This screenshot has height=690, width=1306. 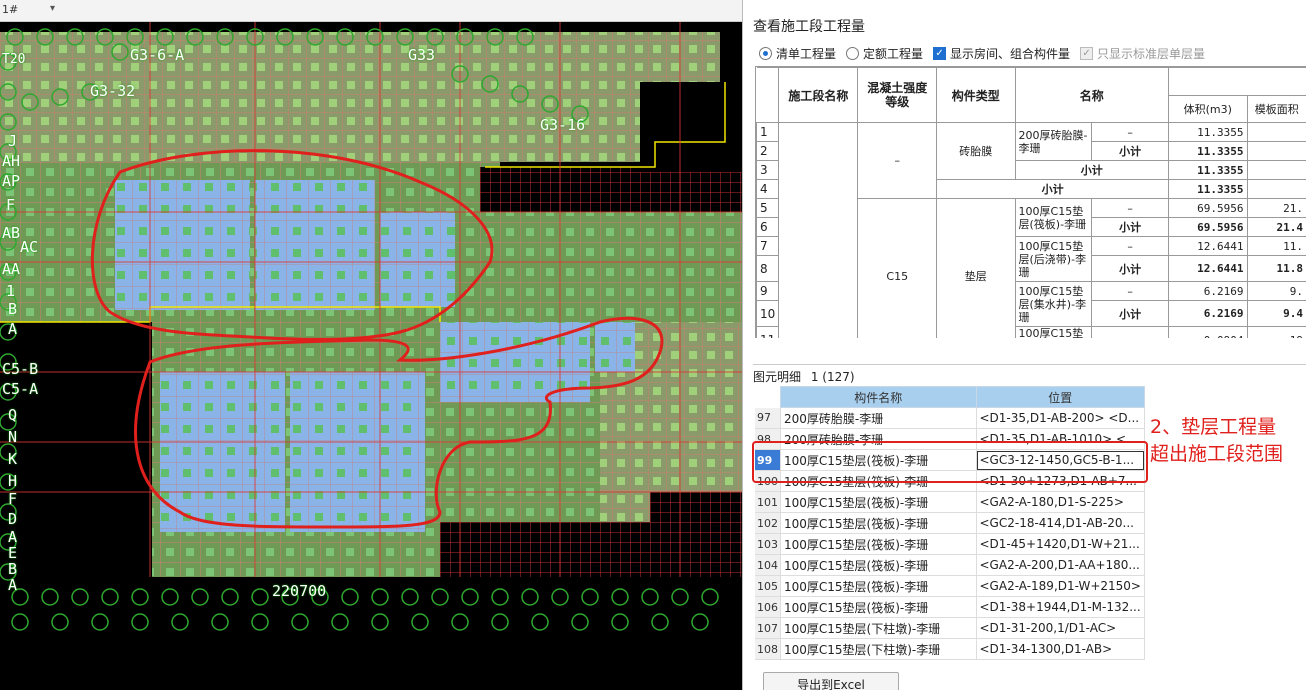 What do you see at coordinates (157, 55) in the screenshot?
I see `grid-label: G3-6-A` at bounding box center [157, 55].